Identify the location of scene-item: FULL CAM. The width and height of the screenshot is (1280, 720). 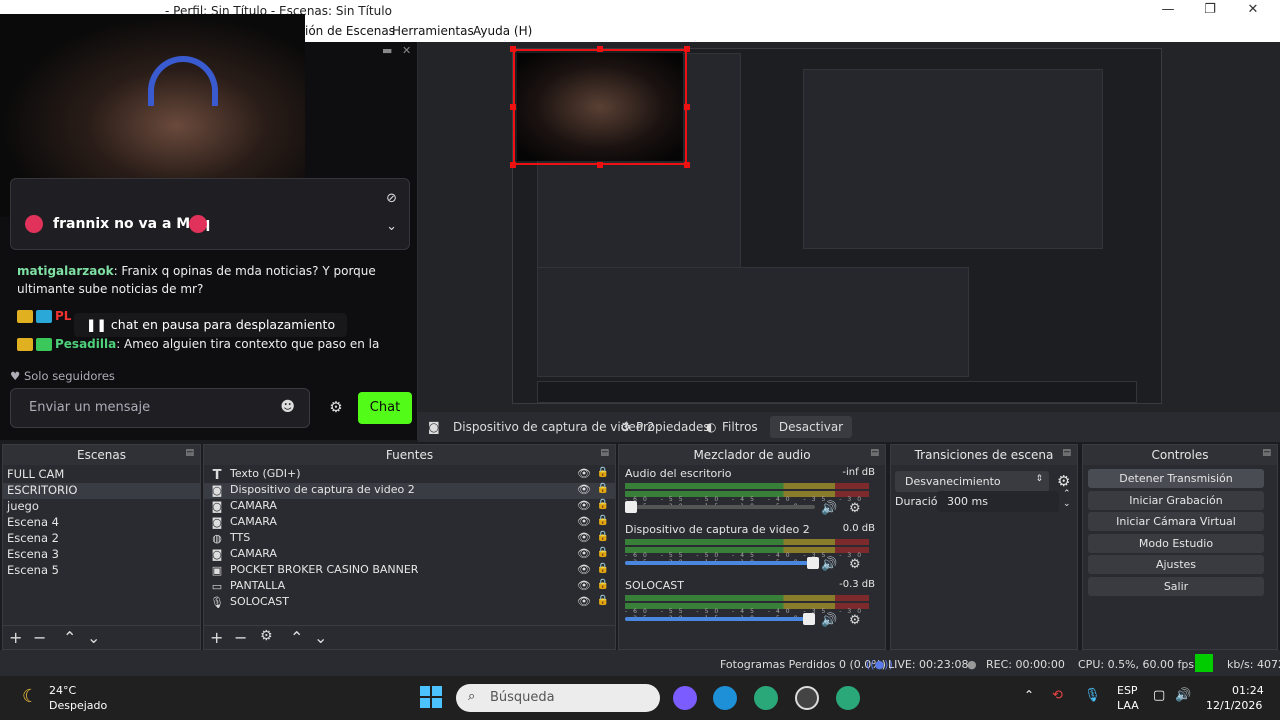
(101, 475).